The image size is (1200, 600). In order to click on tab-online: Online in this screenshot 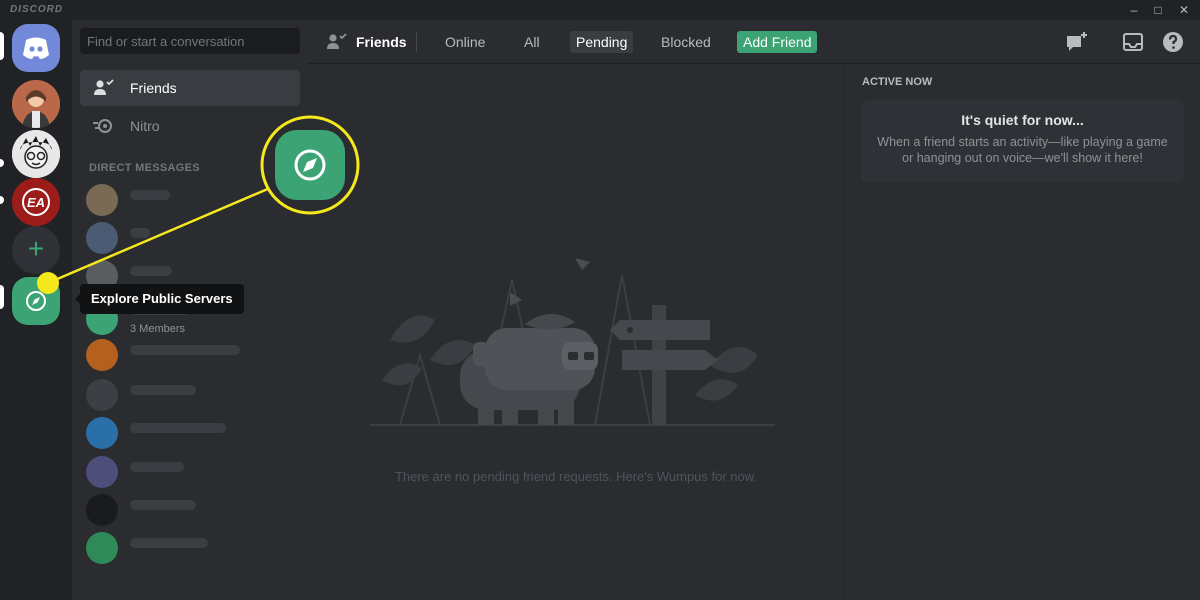, I will do `click(465, 42)`.